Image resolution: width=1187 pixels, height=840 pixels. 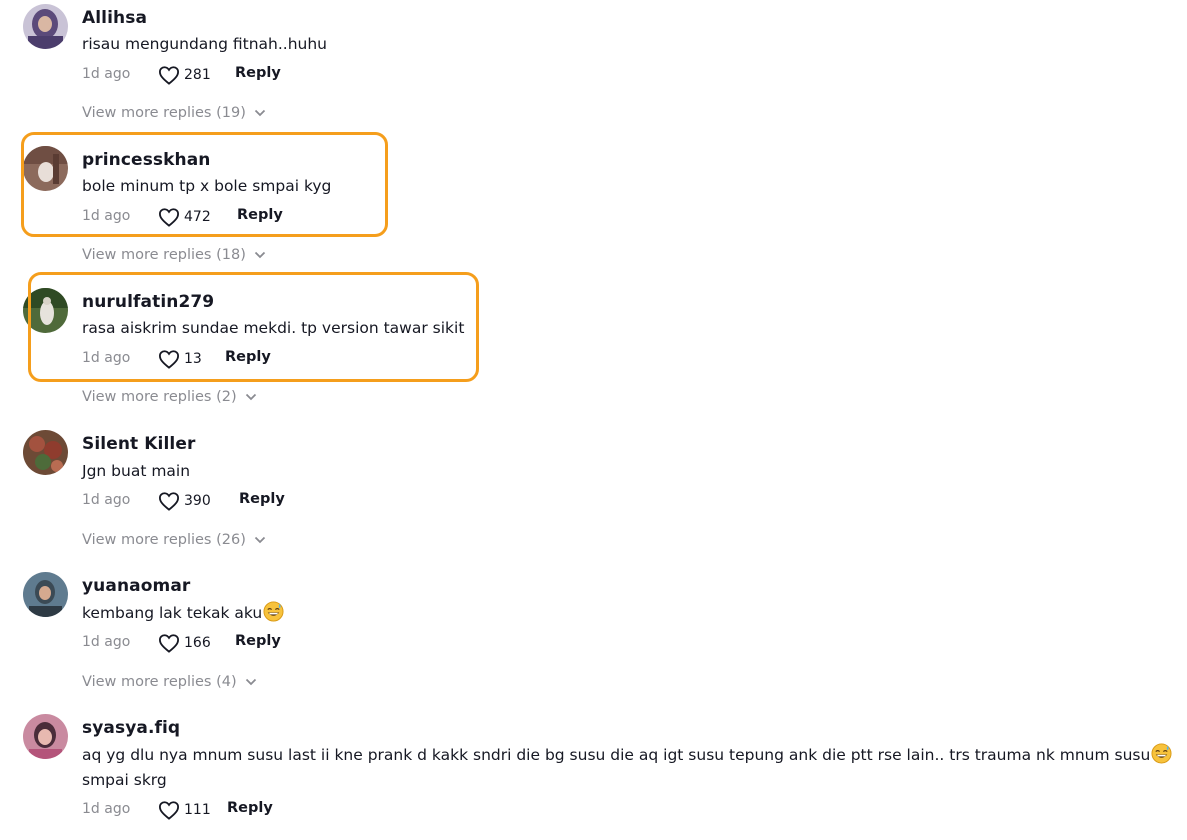 What do you see at coordinates (136, 471) in the screenshot?
I see `comment-text: Jgn buat main` at bounding box center [136, 471].